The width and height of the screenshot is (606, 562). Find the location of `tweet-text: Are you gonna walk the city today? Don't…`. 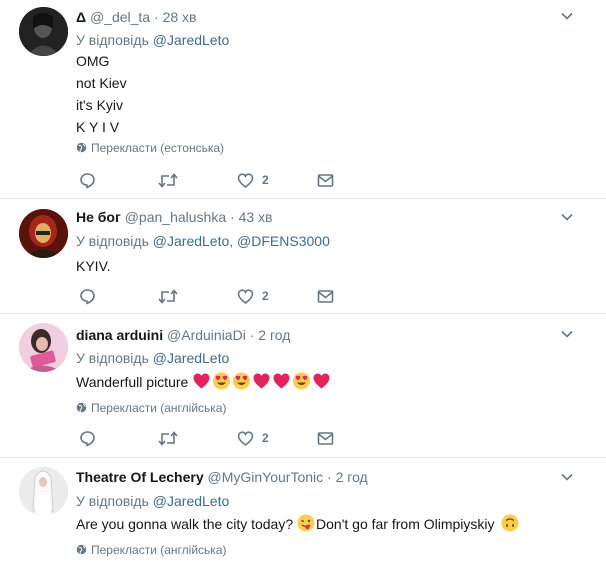

tweet-text: Are you gonna walk the city today? Don't… is located at coordinates (298, 524).